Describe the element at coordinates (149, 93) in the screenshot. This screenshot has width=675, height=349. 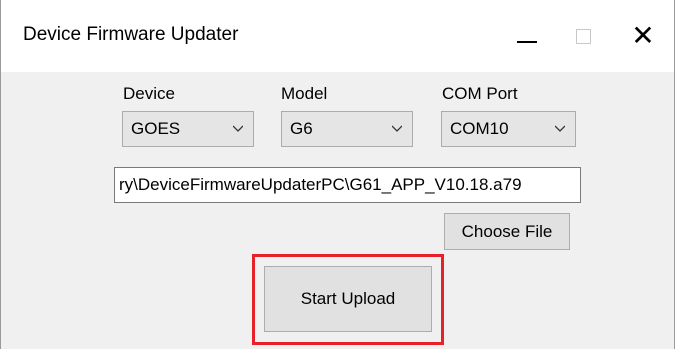
I see `device-label: Device` at that location.